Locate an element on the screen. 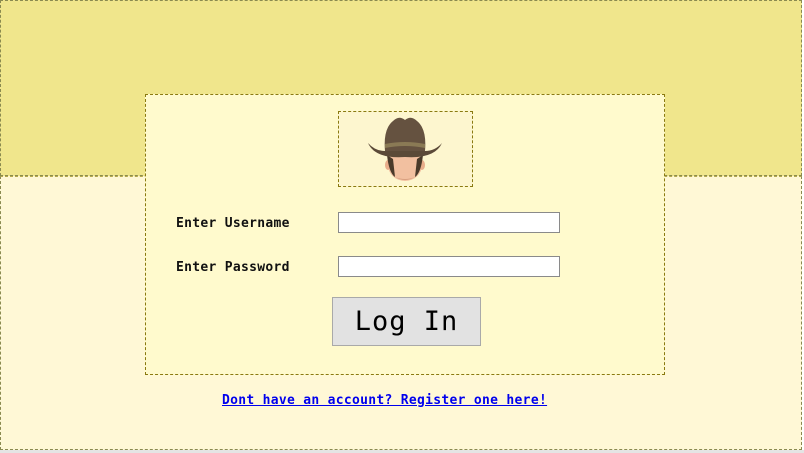  password-label: Enter Password is located at coordinates (233, 267).